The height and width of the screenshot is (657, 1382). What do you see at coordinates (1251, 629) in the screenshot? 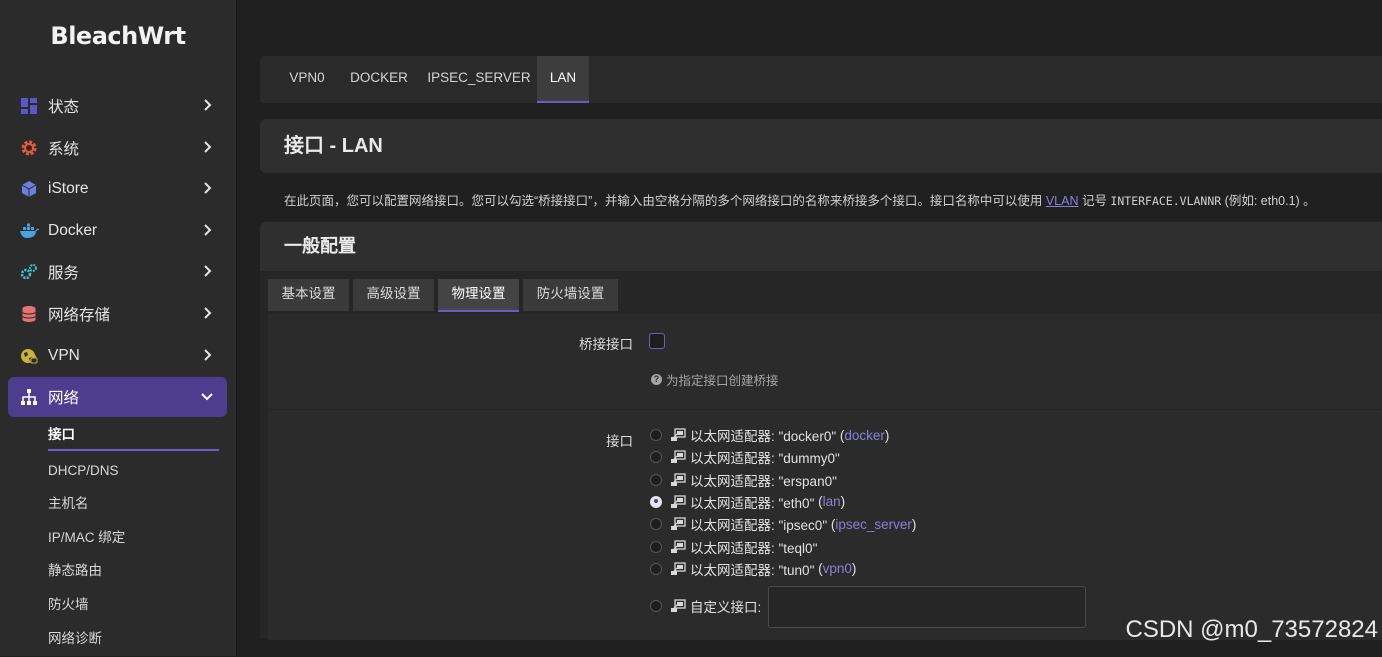
I see `watermark: CSDN @m0_73572824` at bounding box center [1251, 629].